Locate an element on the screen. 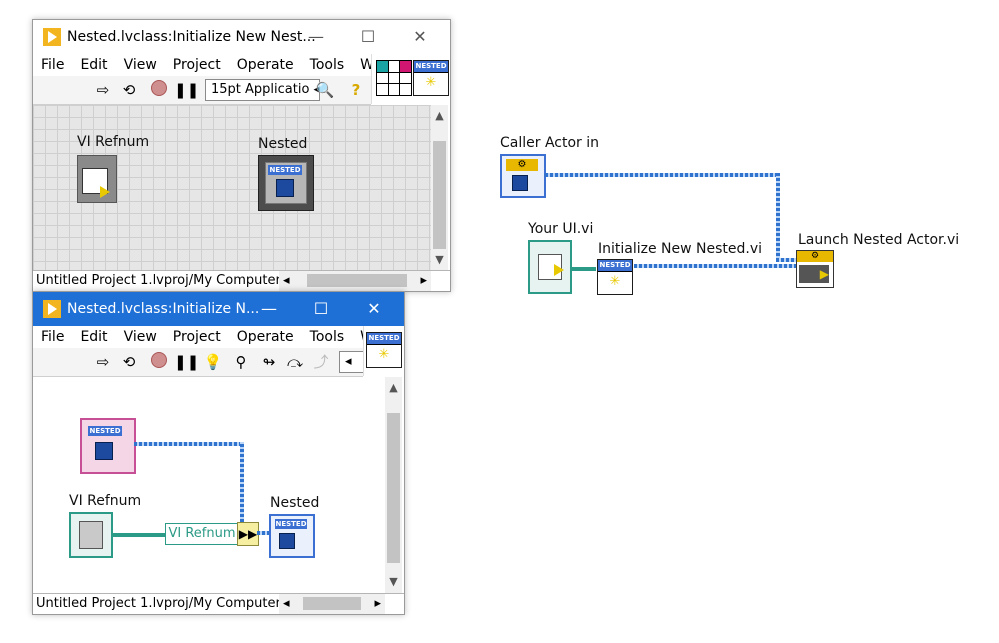 This screenshot has height=643, width=999. step-into-icon: ↬ is located at coordinates (269, 362).